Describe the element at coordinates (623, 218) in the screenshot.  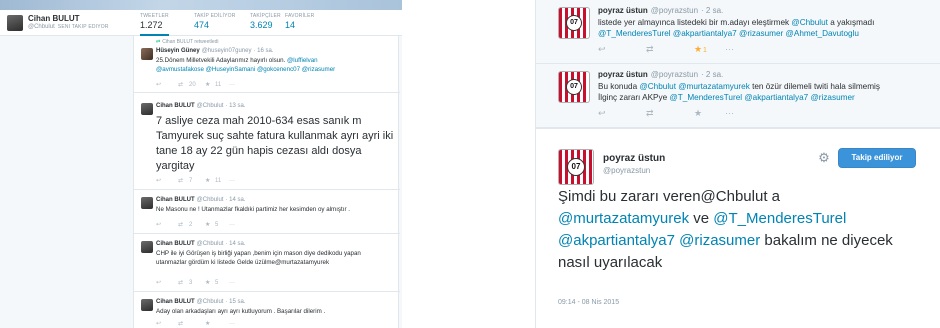
I see `mention-link: @murtazatamyurek` at that location.